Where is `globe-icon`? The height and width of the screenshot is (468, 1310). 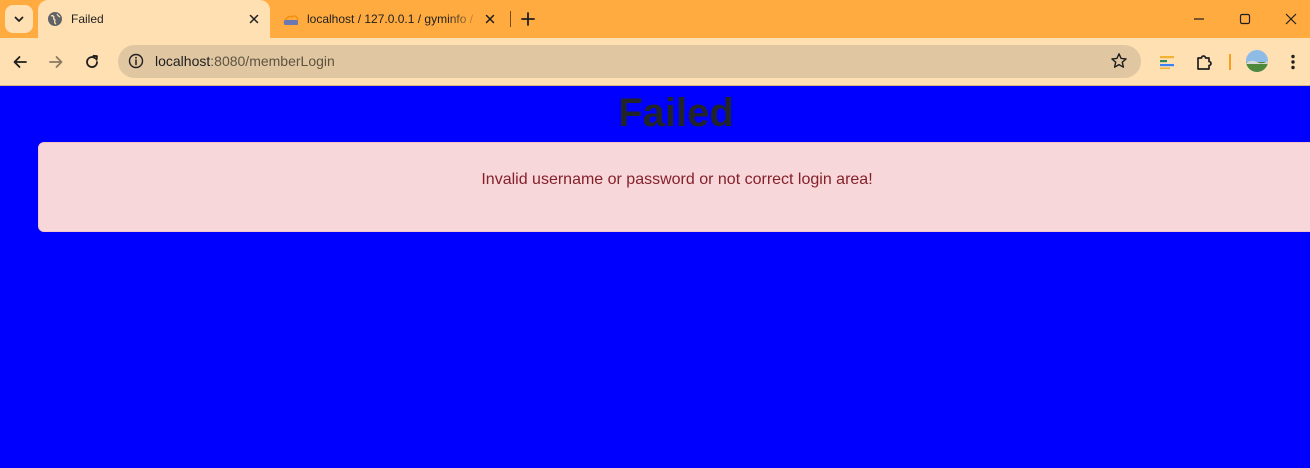 globe-icon is located at coordinates (55, 19).